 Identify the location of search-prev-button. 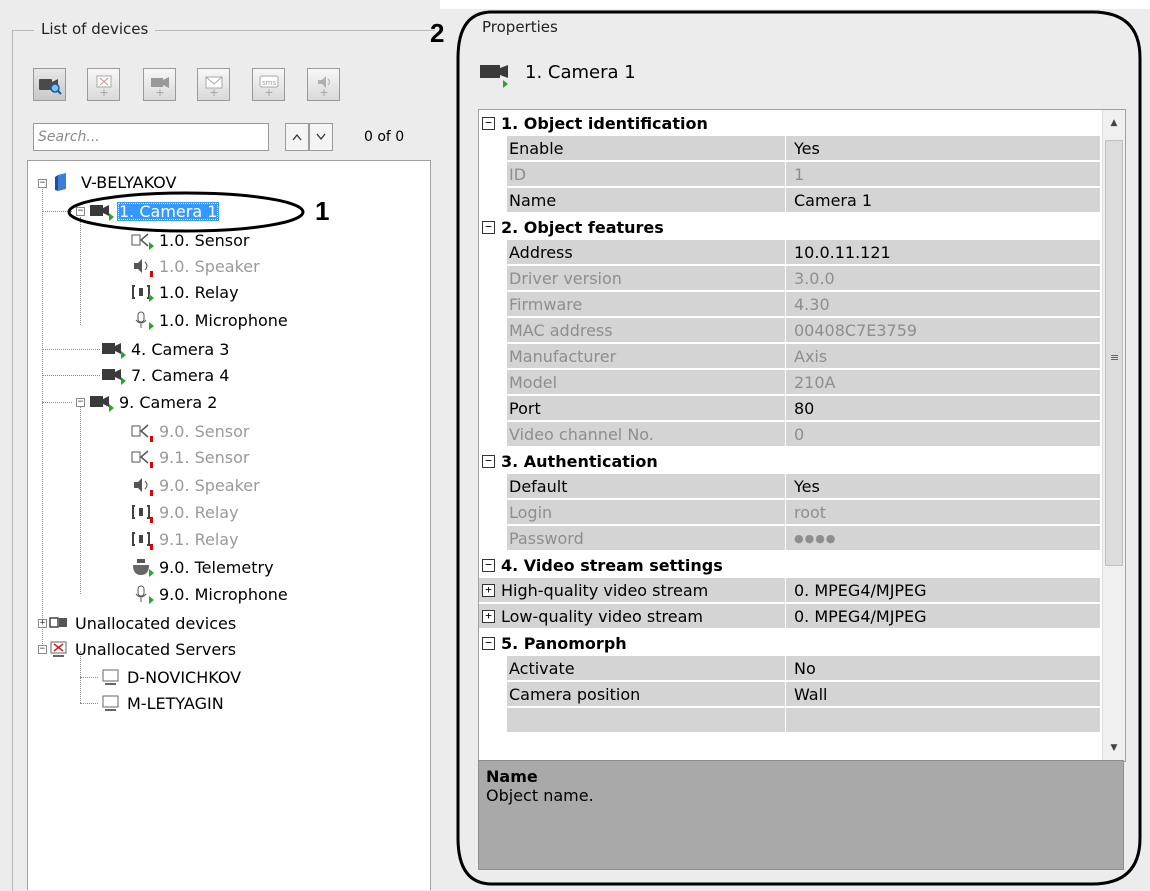
(297, 137).